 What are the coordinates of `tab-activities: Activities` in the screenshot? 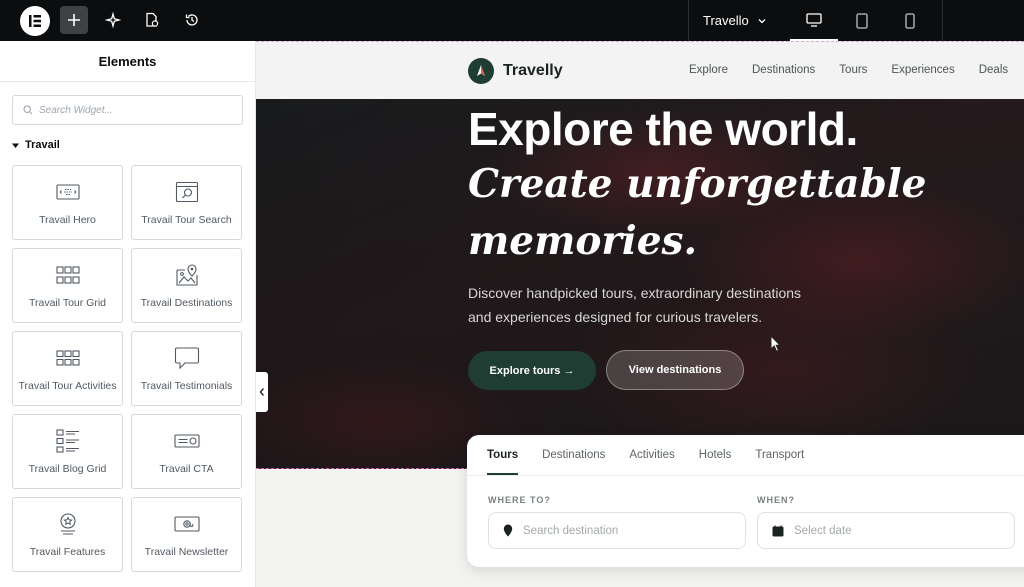 It's located at (651, 455).